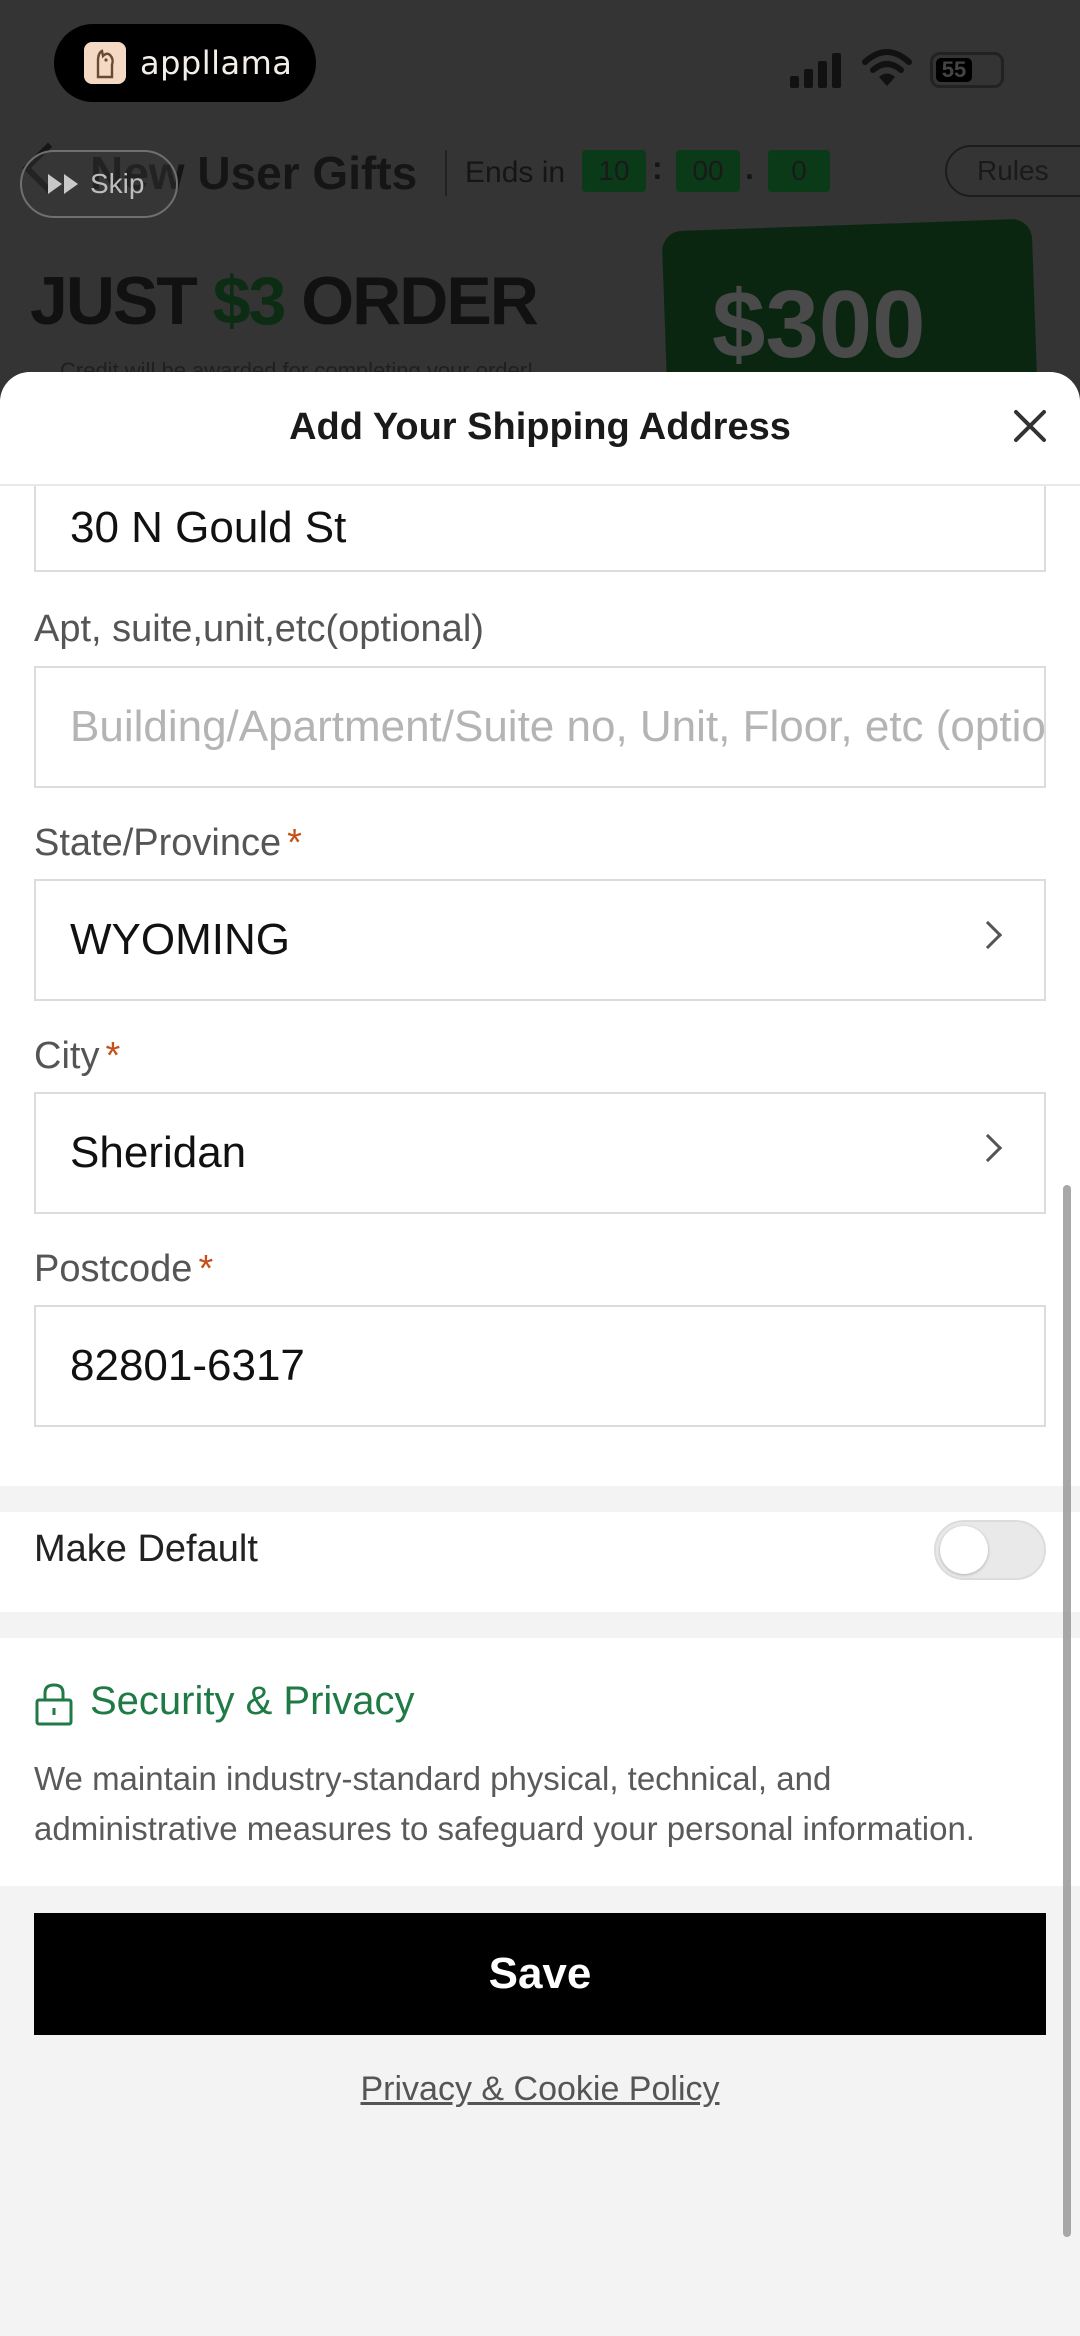  What do you see at coordinates (540, 65) in the screenshot?
I see `status-bar: appllama 55` at bounding box center [540, 65].